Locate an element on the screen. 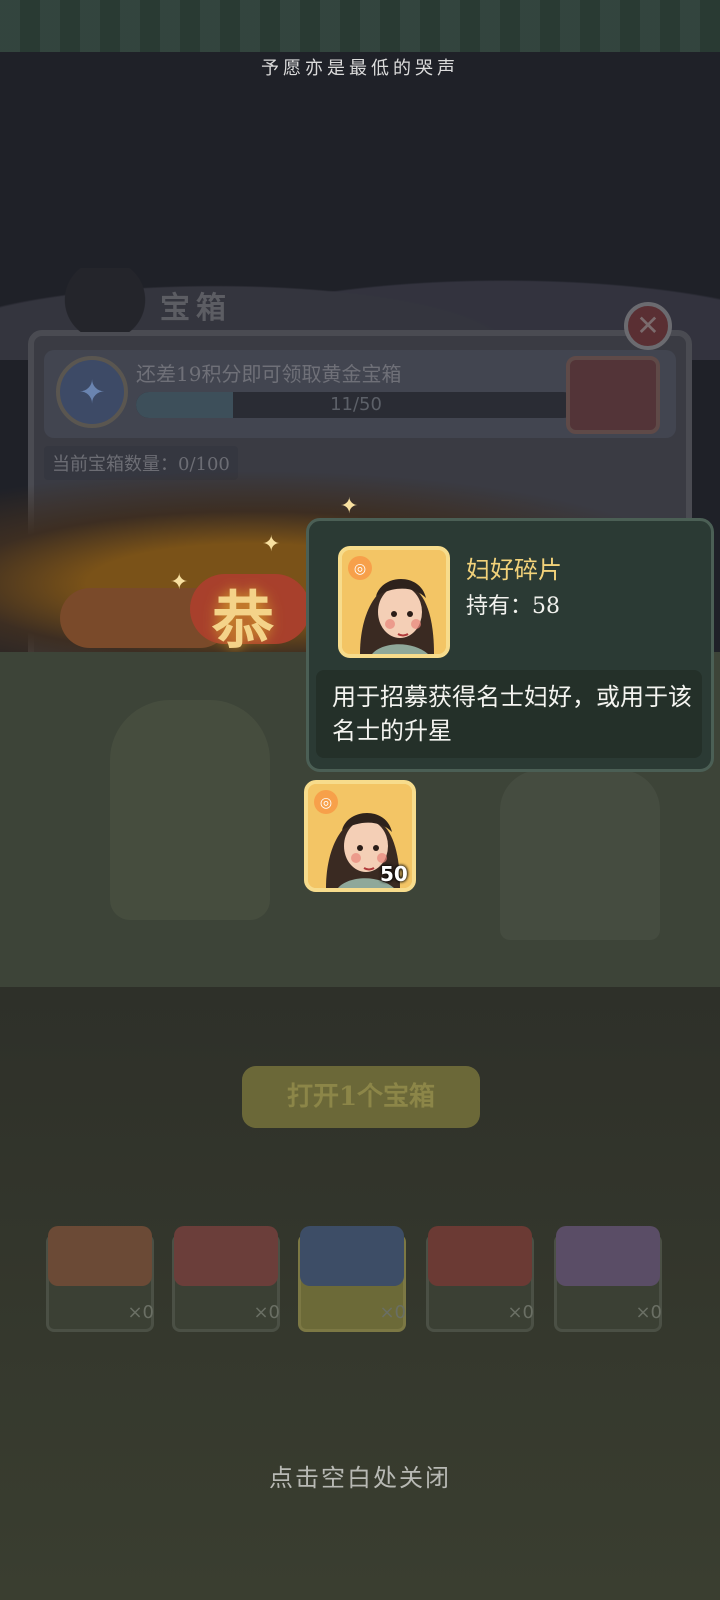  banner-character: 恭 is located at coordinates (243, 620).